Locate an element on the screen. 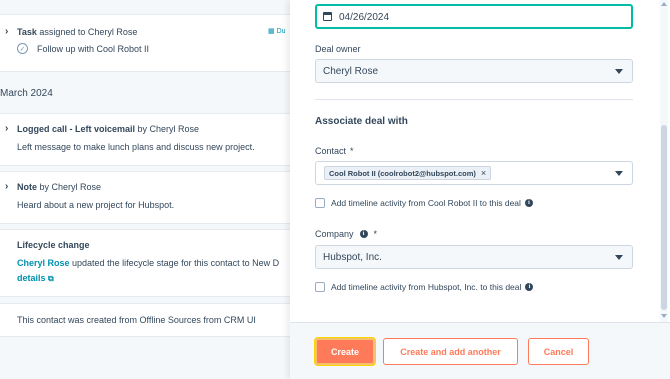 The image size is (670, 379). close-date-input: 04/26/2024 is located at coordinates (474, 16).